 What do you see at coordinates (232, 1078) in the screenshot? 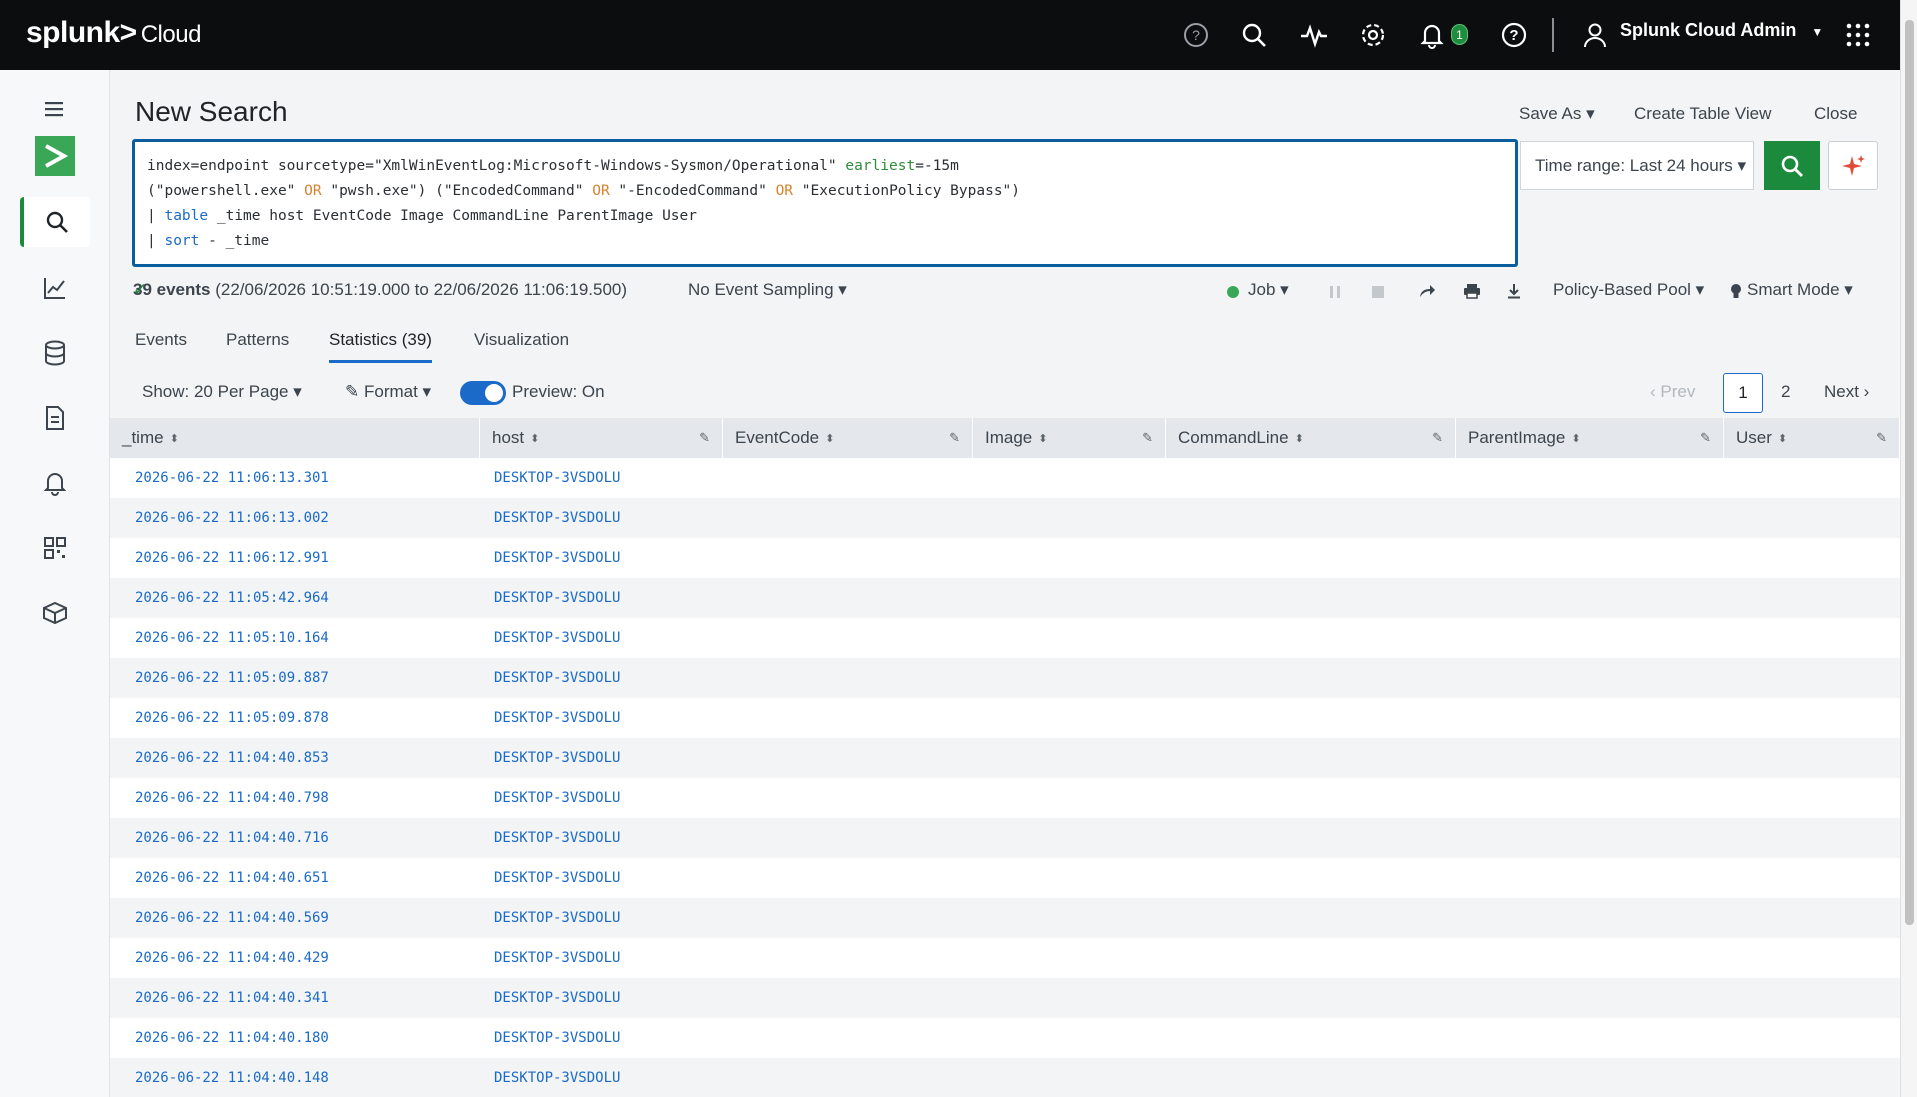
I see `time-cell: 2026-06-22 11:04:40.148` at bounding box center [232, 1078].